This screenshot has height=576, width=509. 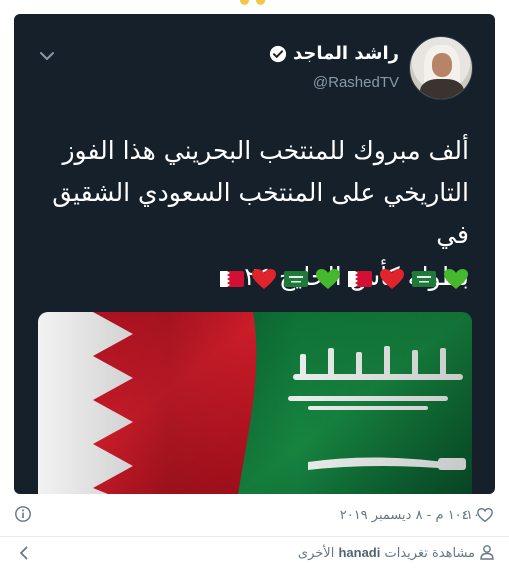 I want to click on chevron-left-icon, so click(x=24, y=553).